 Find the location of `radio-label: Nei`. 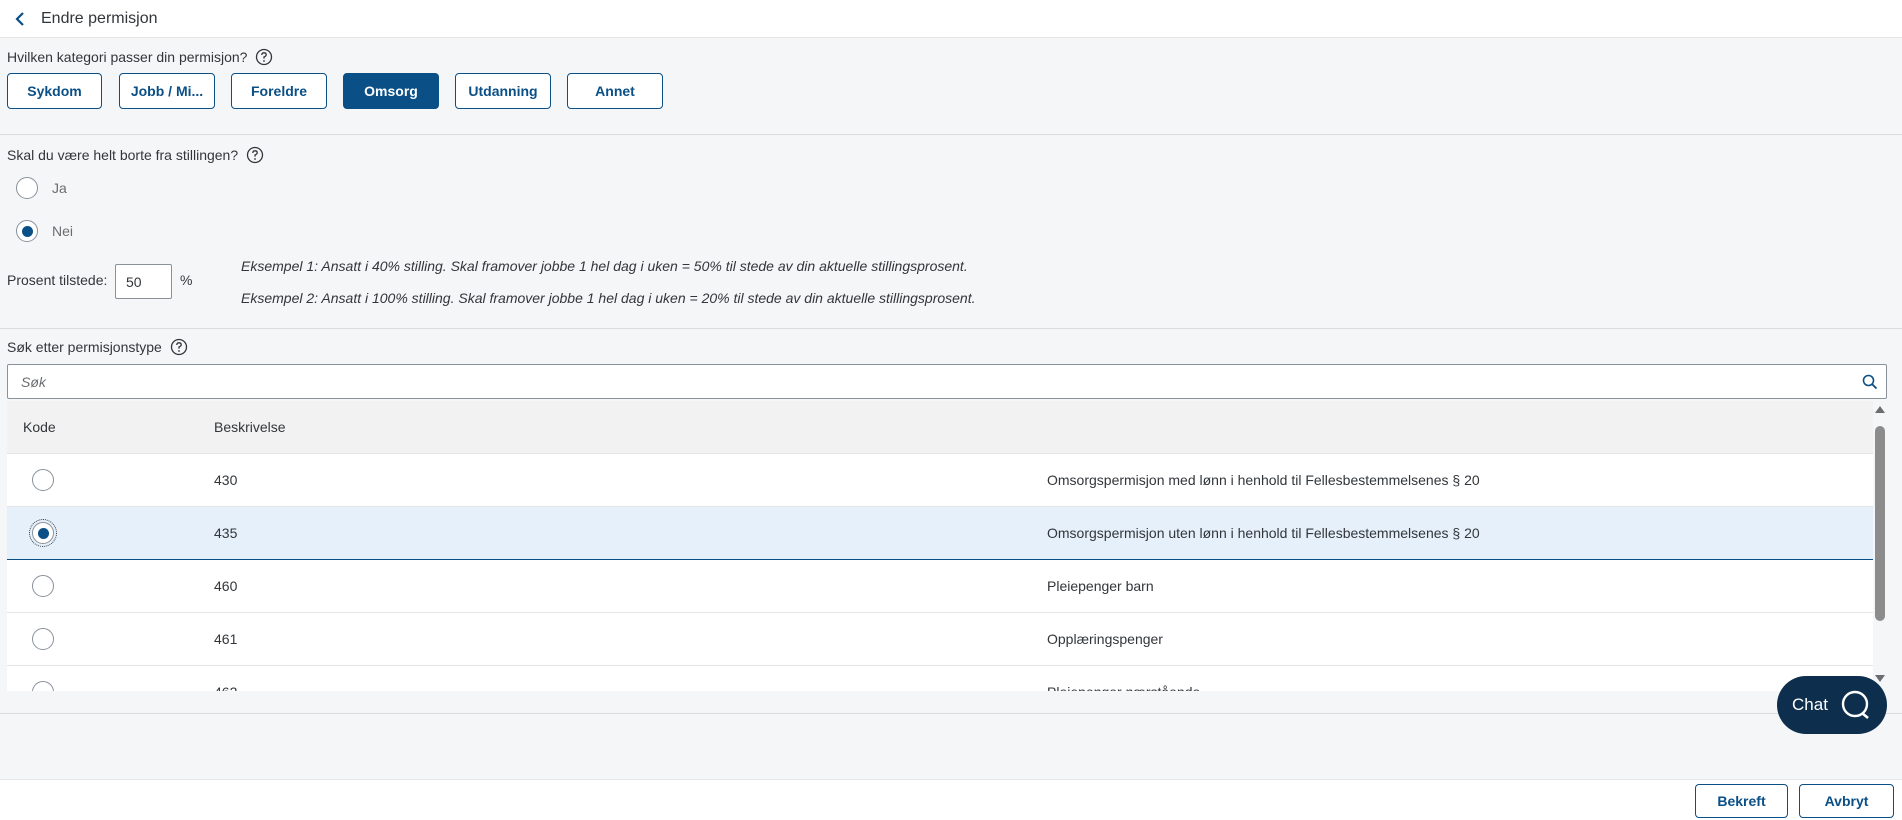

radio-label: Nei is located at coordinates (63, 231).